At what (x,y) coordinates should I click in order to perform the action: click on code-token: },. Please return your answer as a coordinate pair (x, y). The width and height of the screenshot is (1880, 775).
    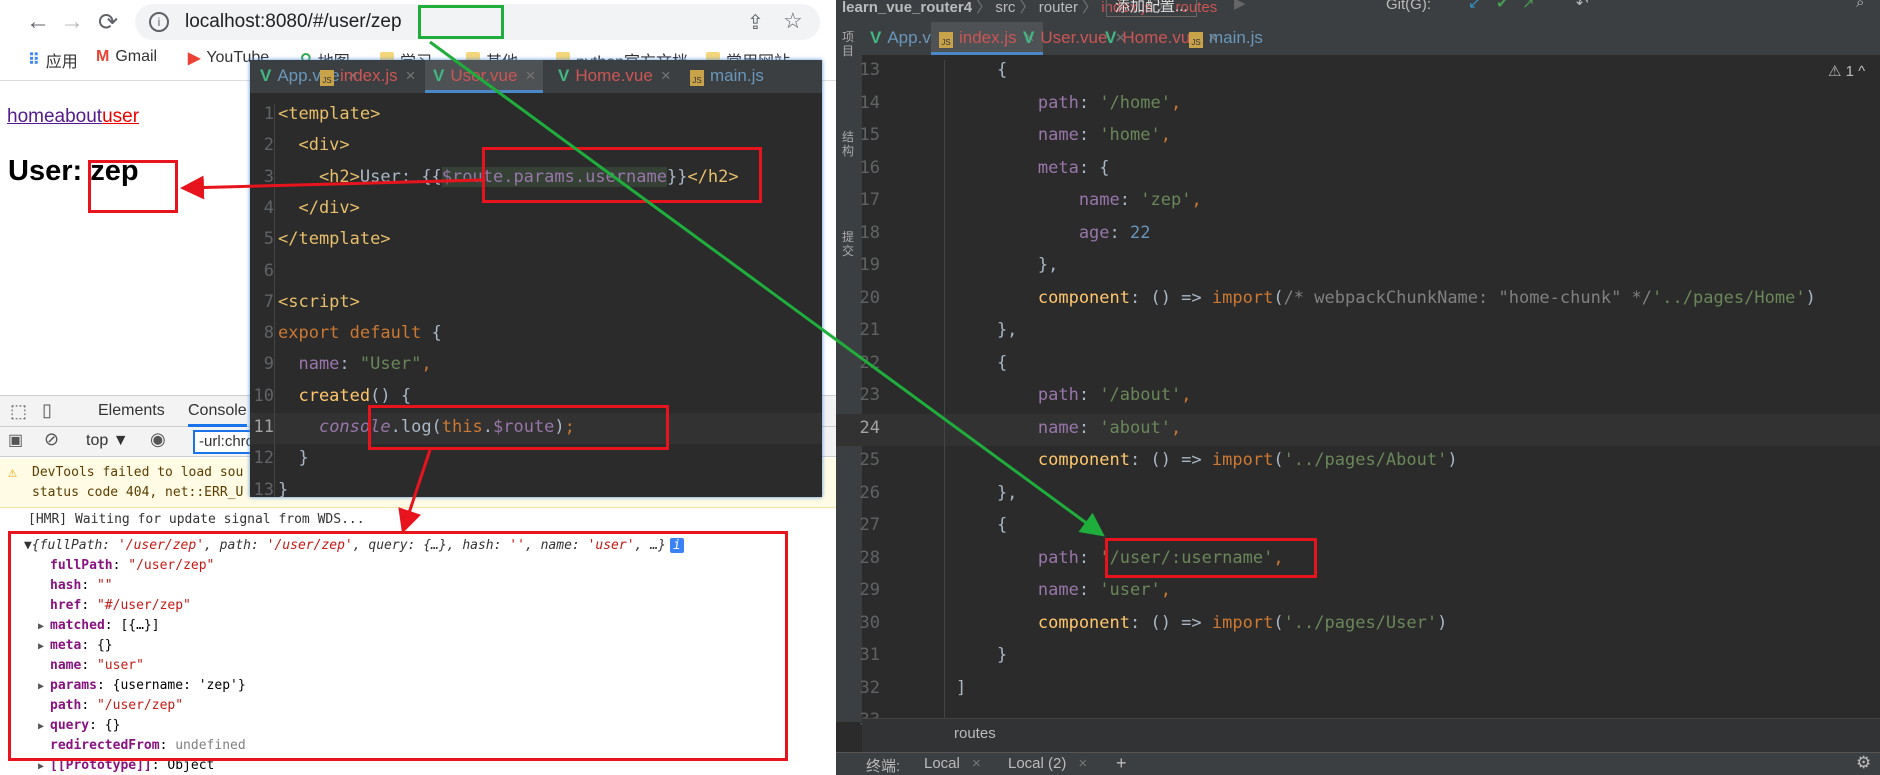
    Looking at the image, I should click on (1007, 265).